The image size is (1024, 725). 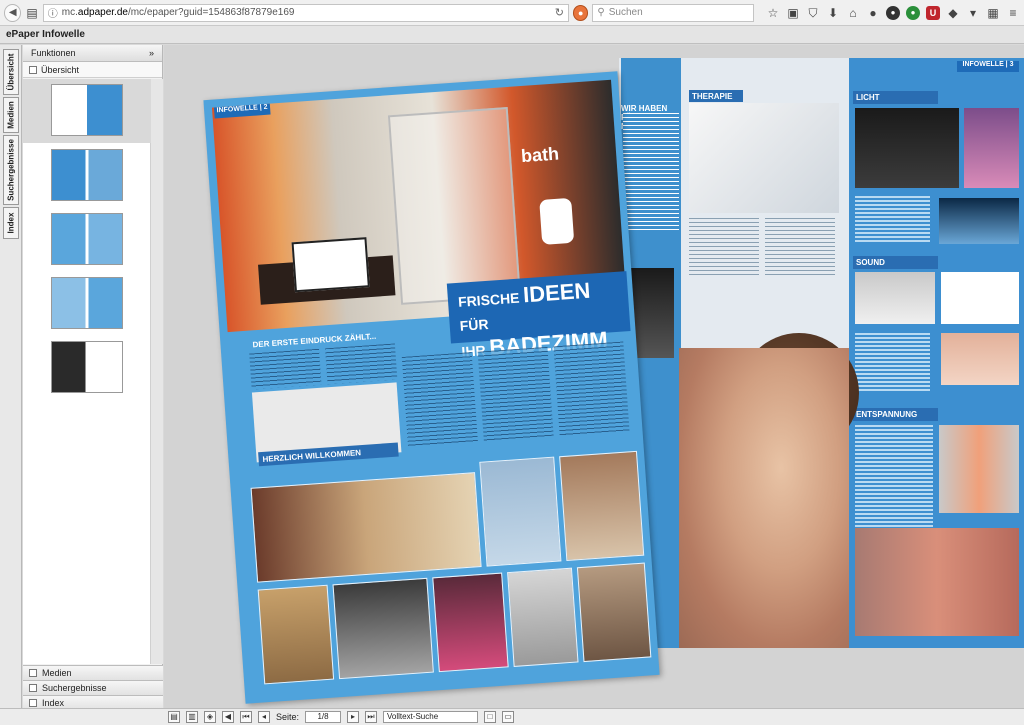 I want to click on sink, so click(x=330, y=265).